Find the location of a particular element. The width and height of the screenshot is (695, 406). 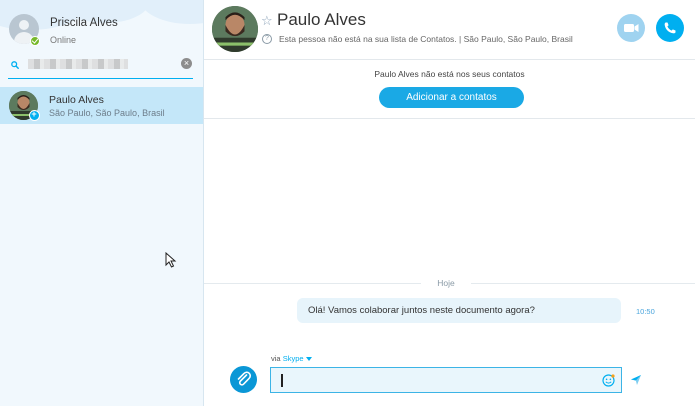

profile-card: Priscila Alves Online is located at coordinates (101, 27).